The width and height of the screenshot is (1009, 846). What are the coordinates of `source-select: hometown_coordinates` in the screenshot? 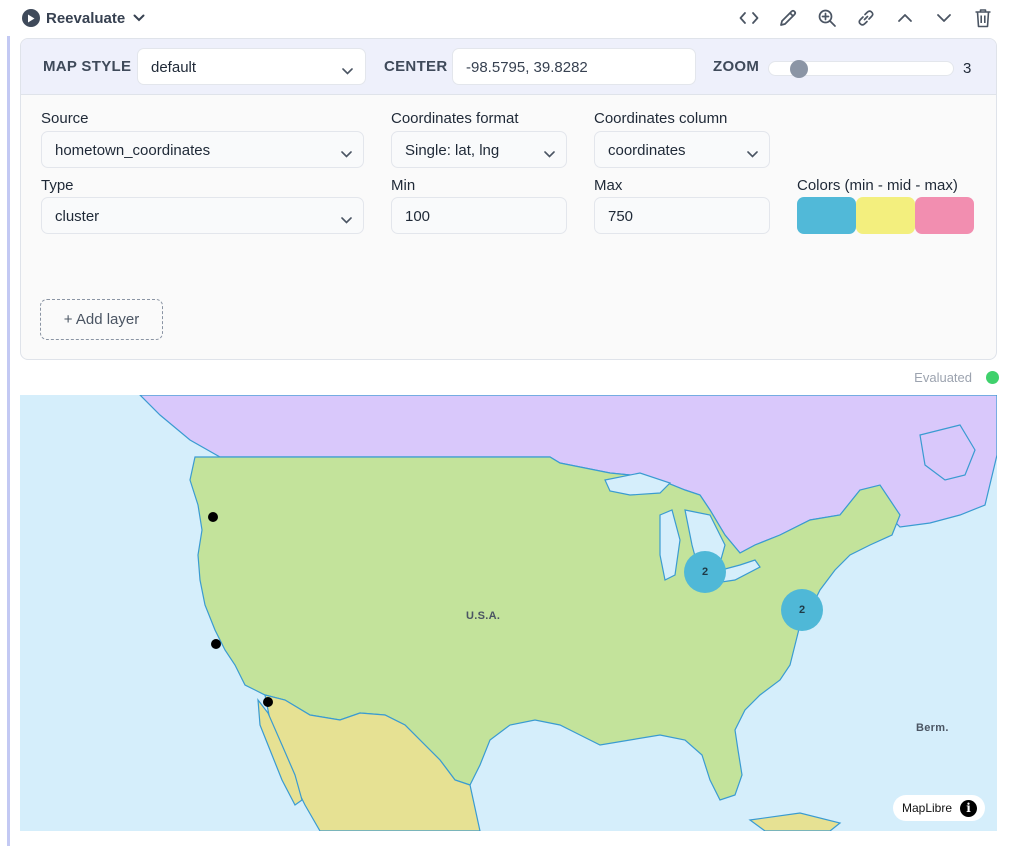 It's located at (202, 149).